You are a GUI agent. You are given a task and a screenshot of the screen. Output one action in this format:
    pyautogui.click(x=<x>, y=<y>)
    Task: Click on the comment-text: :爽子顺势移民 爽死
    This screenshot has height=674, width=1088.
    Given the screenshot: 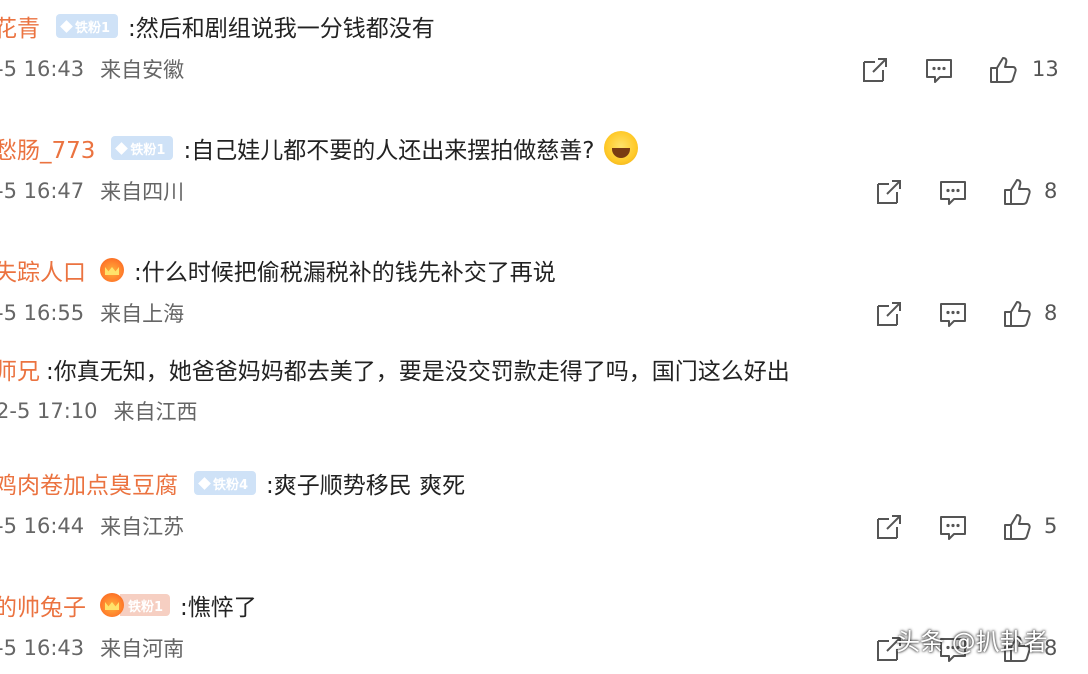 What is the action you would take?
    pyautogui.click(x=366, y=486)
    